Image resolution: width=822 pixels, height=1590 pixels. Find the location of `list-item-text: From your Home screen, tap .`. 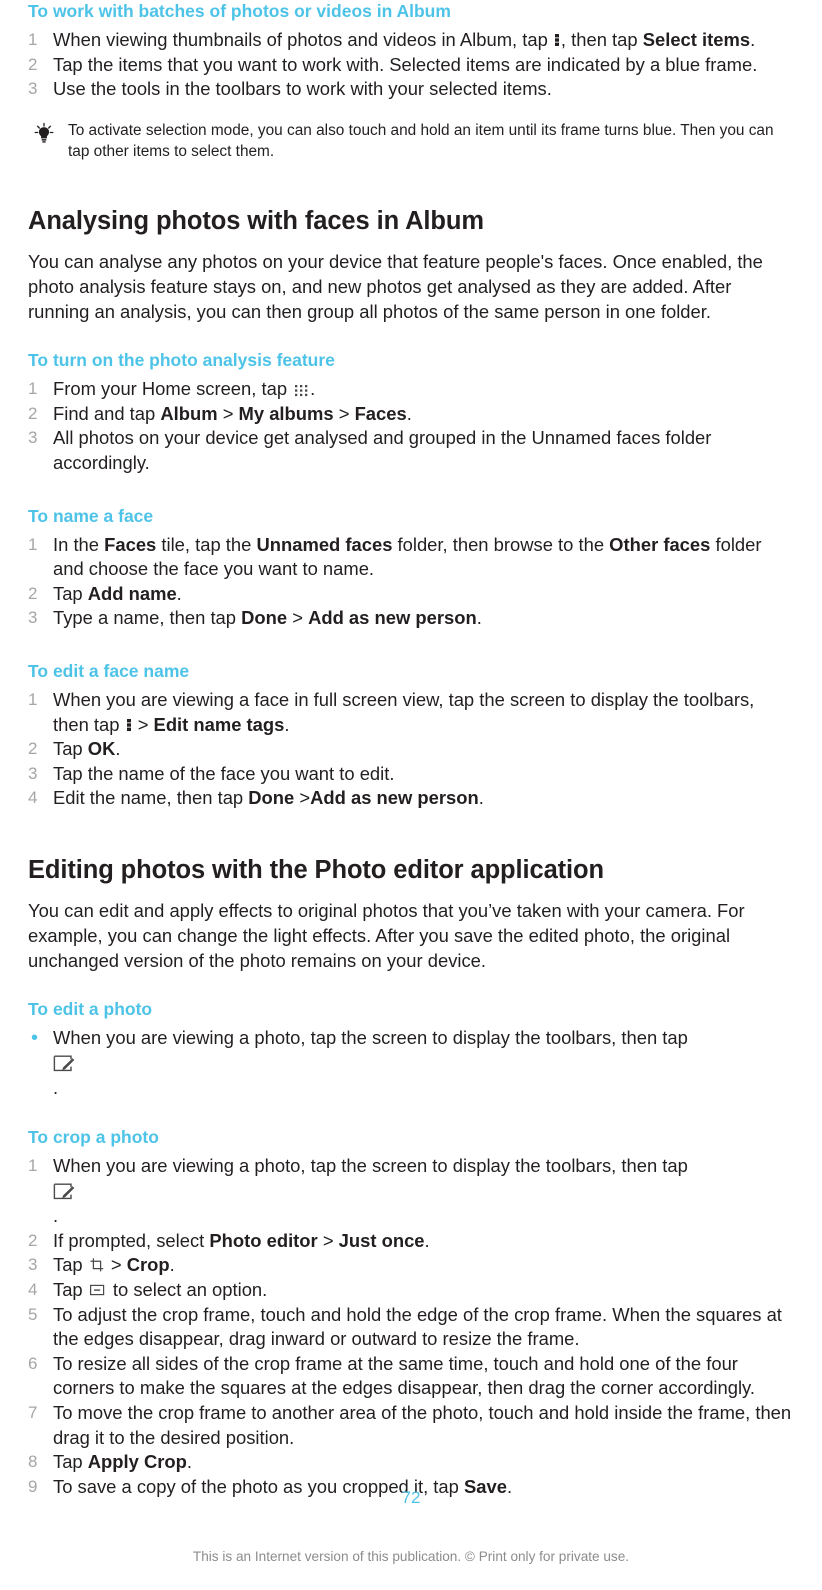

list-item-text: From your Home screen, tap . is located at coordinates (184, 389).